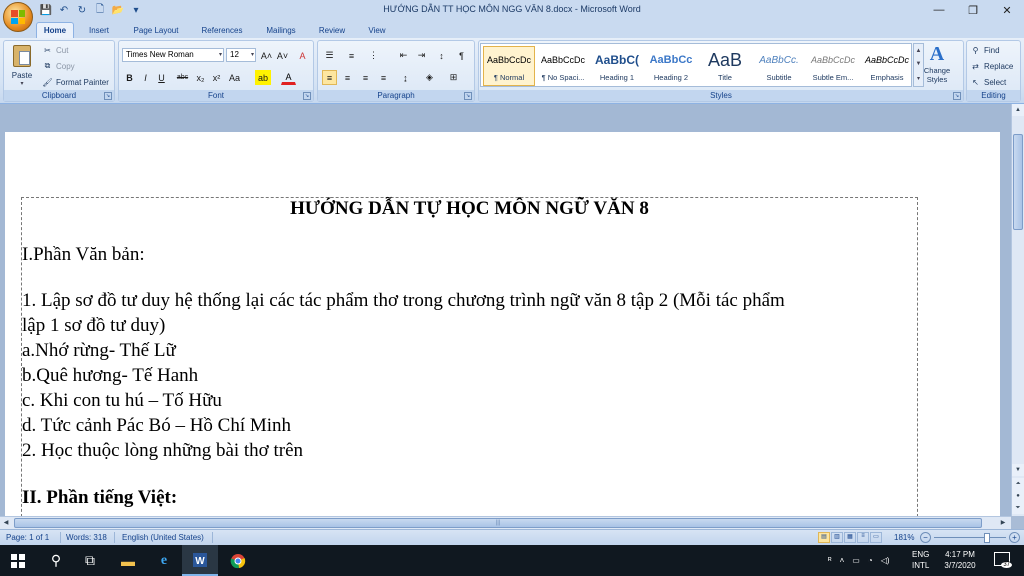 Image resolution: width=1024 pixels, height=576 pixels. What do you see at coordinates (128, 560) in the screenshot?
I see `file-explorer-icon: ▬` at bounding box center [128, 560].